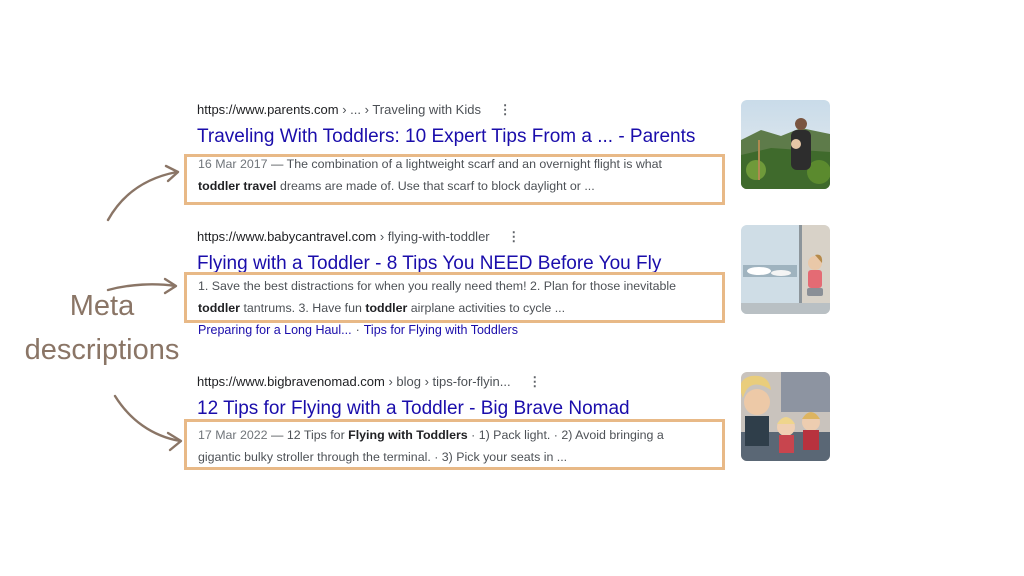  I want to click on annotation-arrows, so click(144, 308).